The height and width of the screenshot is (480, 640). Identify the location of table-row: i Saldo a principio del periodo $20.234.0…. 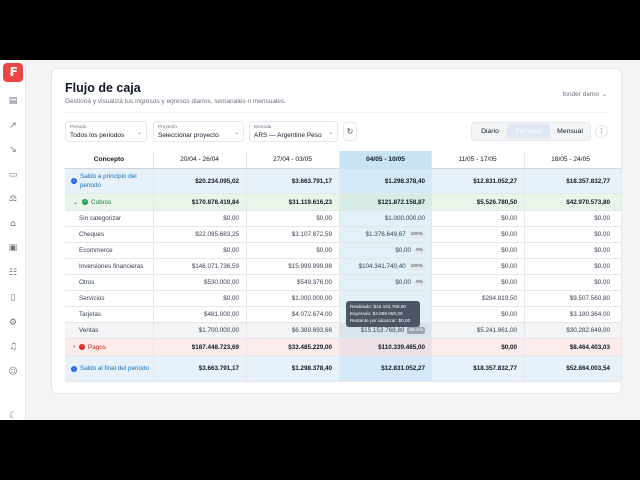
(343, 181).